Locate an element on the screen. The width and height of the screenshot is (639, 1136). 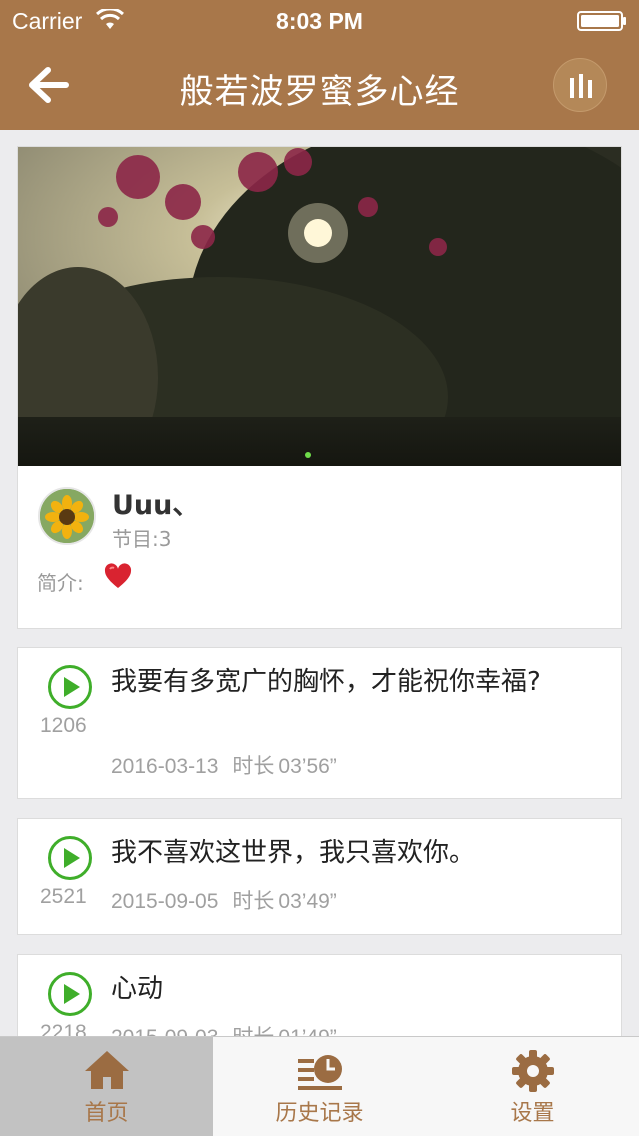
tab-history: 历史记录 is located at coordinates (319, 1086).